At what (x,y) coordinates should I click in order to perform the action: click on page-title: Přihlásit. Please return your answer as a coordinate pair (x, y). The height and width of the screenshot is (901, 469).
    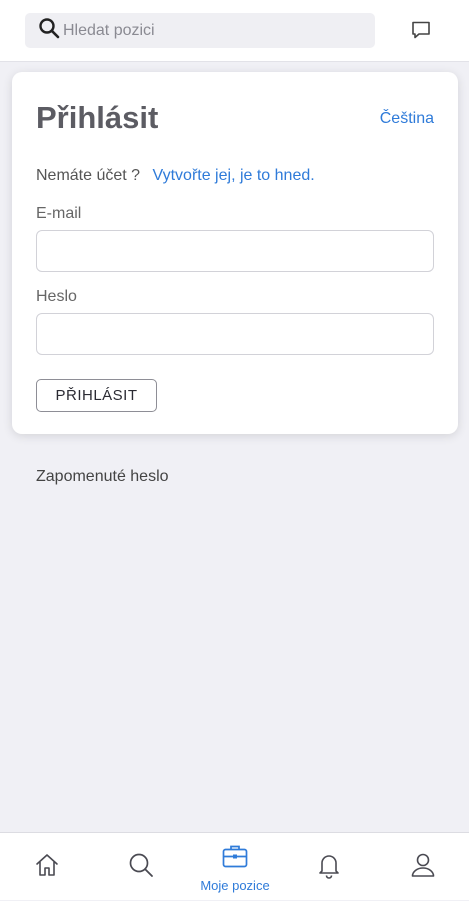
    Looking at the image, I should click on (97, 117).